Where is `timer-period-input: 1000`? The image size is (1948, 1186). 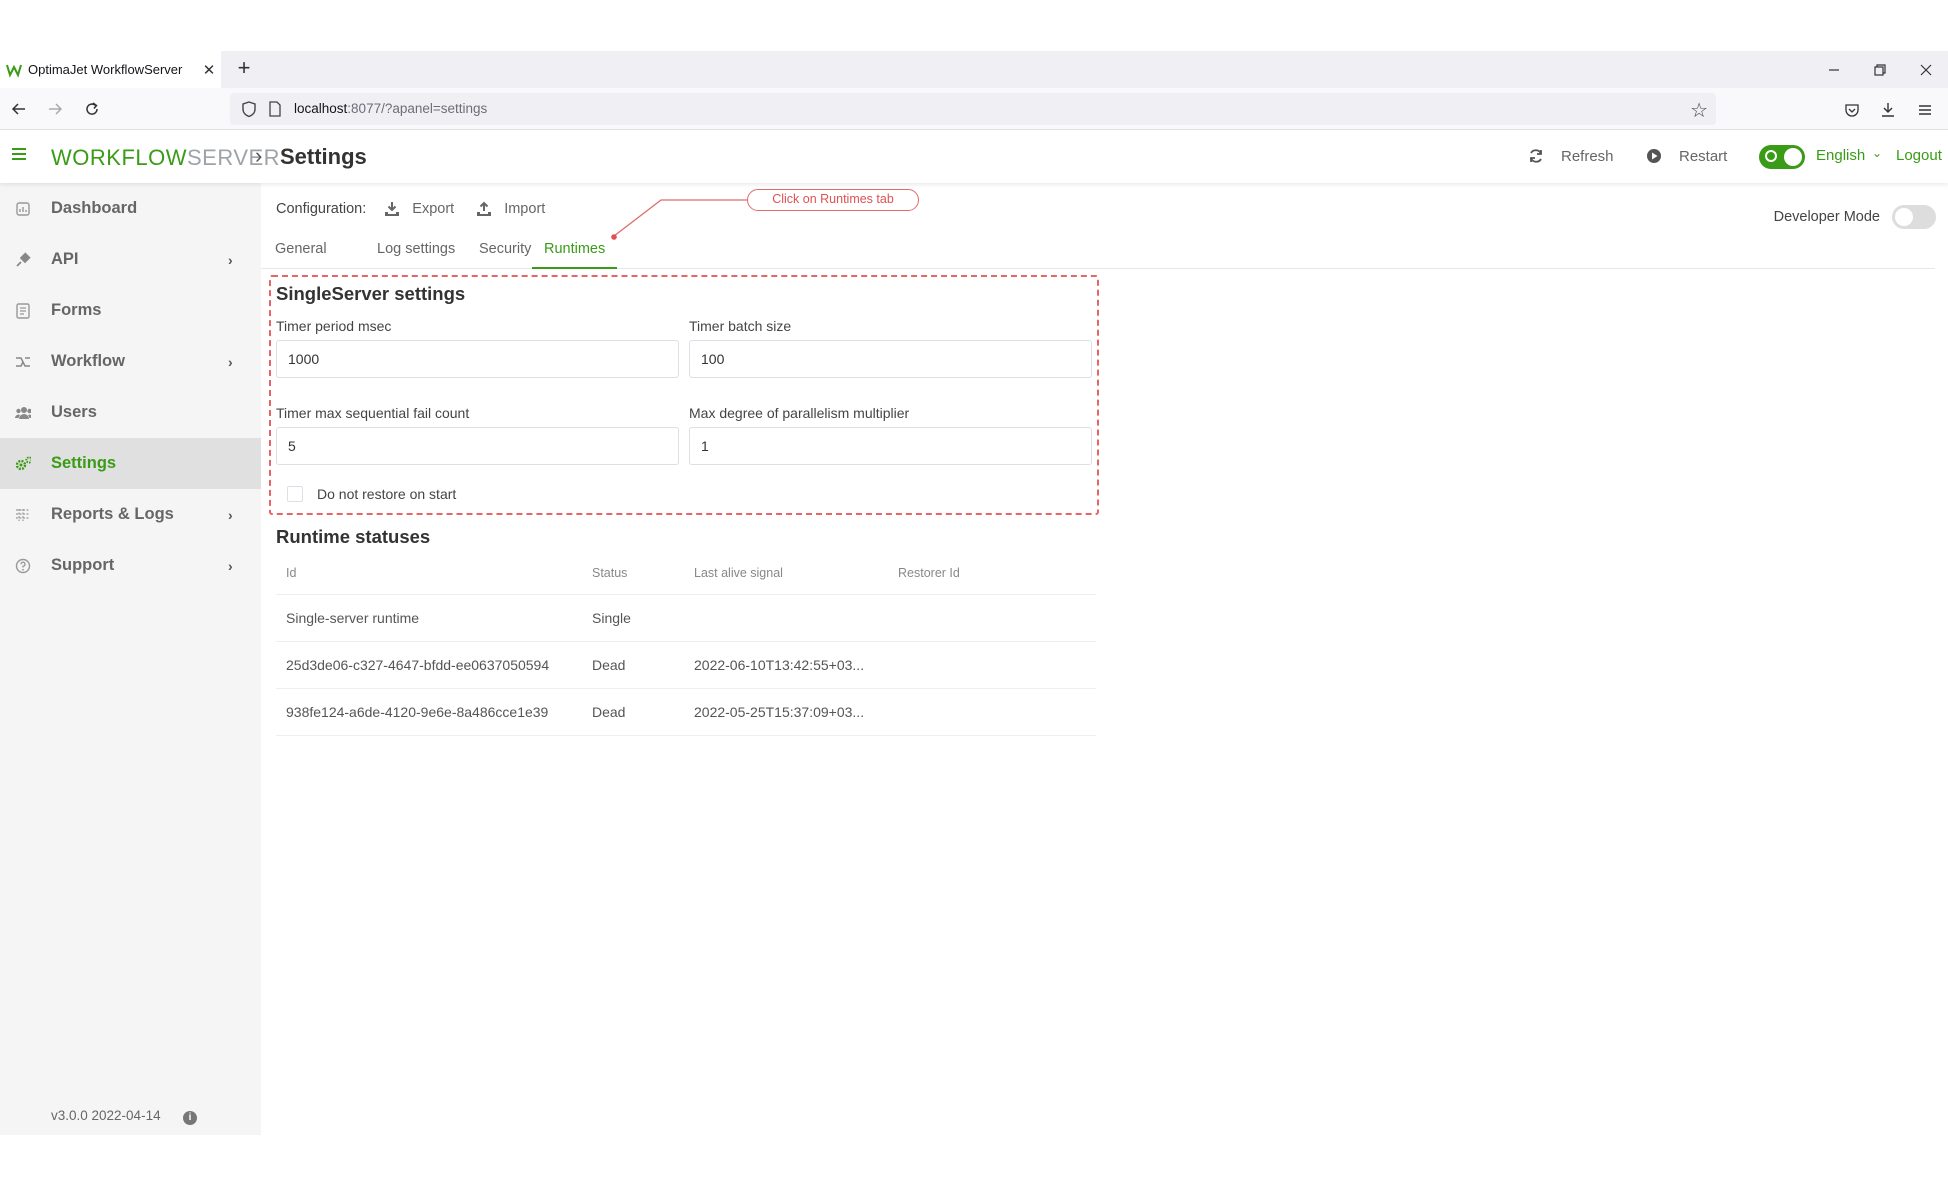 timer-period-input: 1000 is located at coordinates (477, 359).